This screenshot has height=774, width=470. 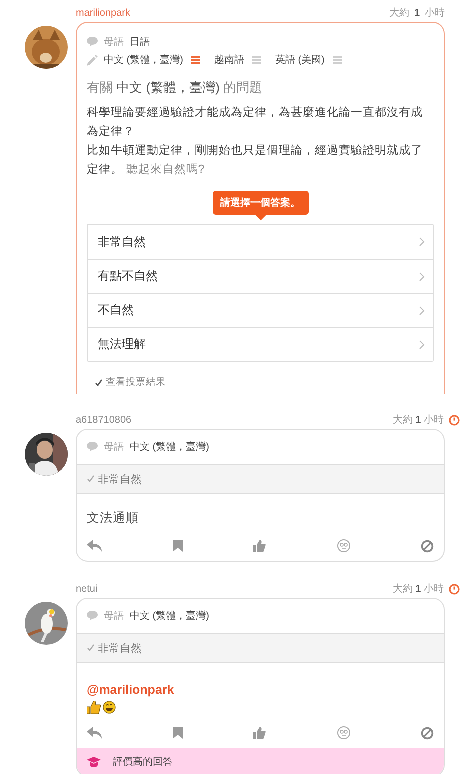 What do you see at coordinates (229, 60) in the screenshot?
I see `language-name: 越南語` at bounding box center [229, 60].